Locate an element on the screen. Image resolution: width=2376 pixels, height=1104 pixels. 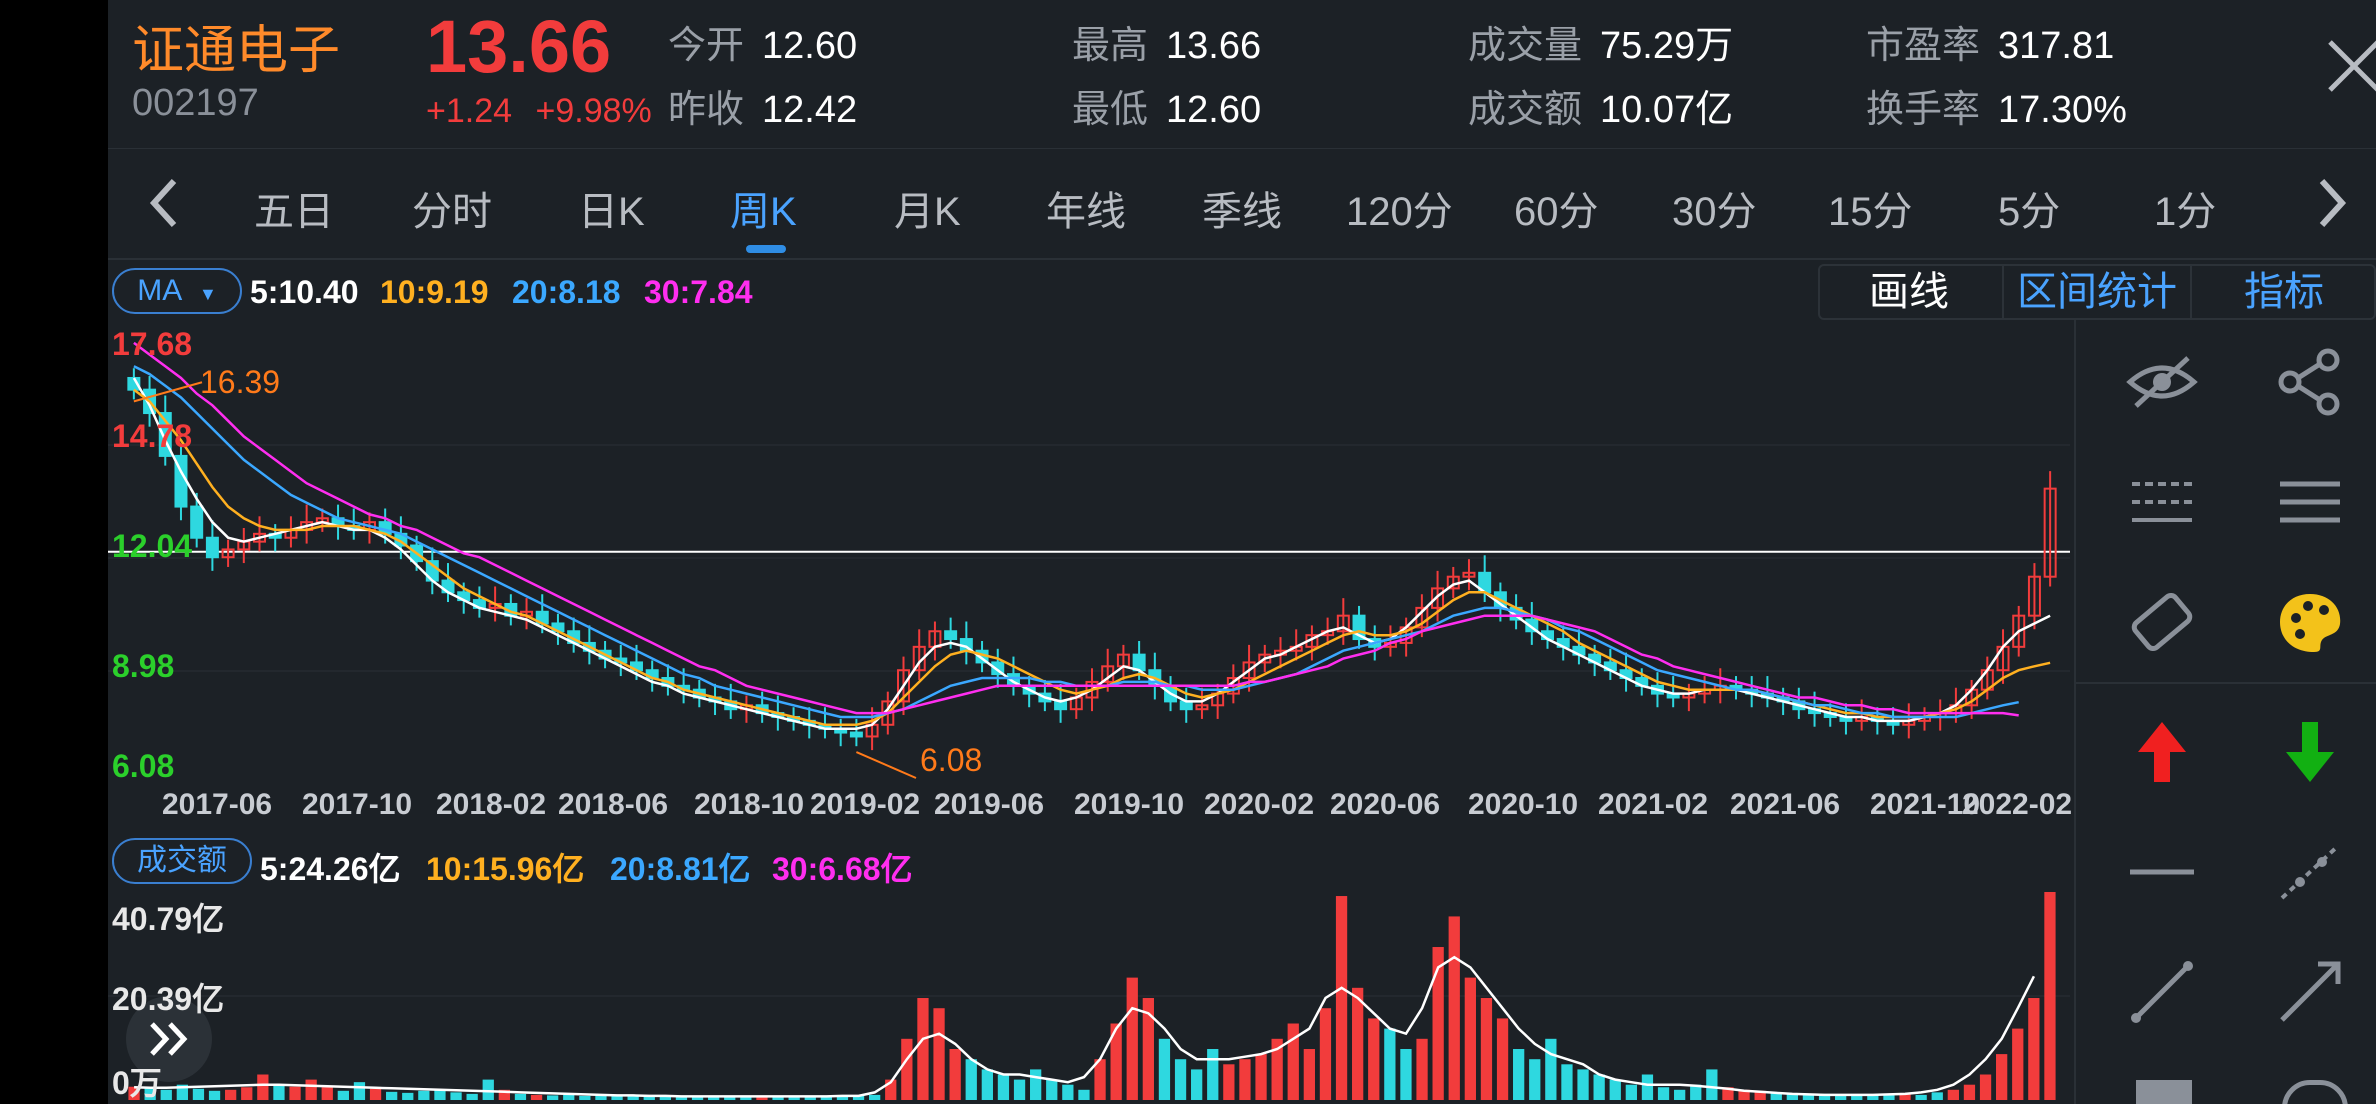
tab-60min: 60分 is located at coordinates (1556, 208).